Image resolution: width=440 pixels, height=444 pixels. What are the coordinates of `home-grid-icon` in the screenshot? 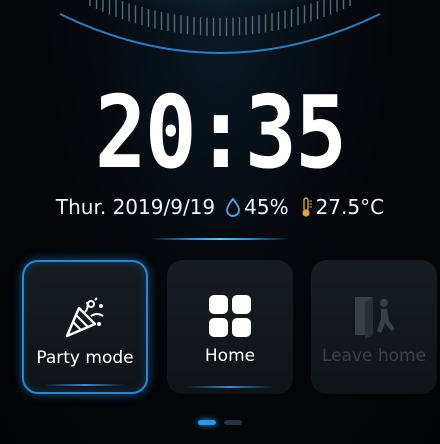 It's located at (230, 316).